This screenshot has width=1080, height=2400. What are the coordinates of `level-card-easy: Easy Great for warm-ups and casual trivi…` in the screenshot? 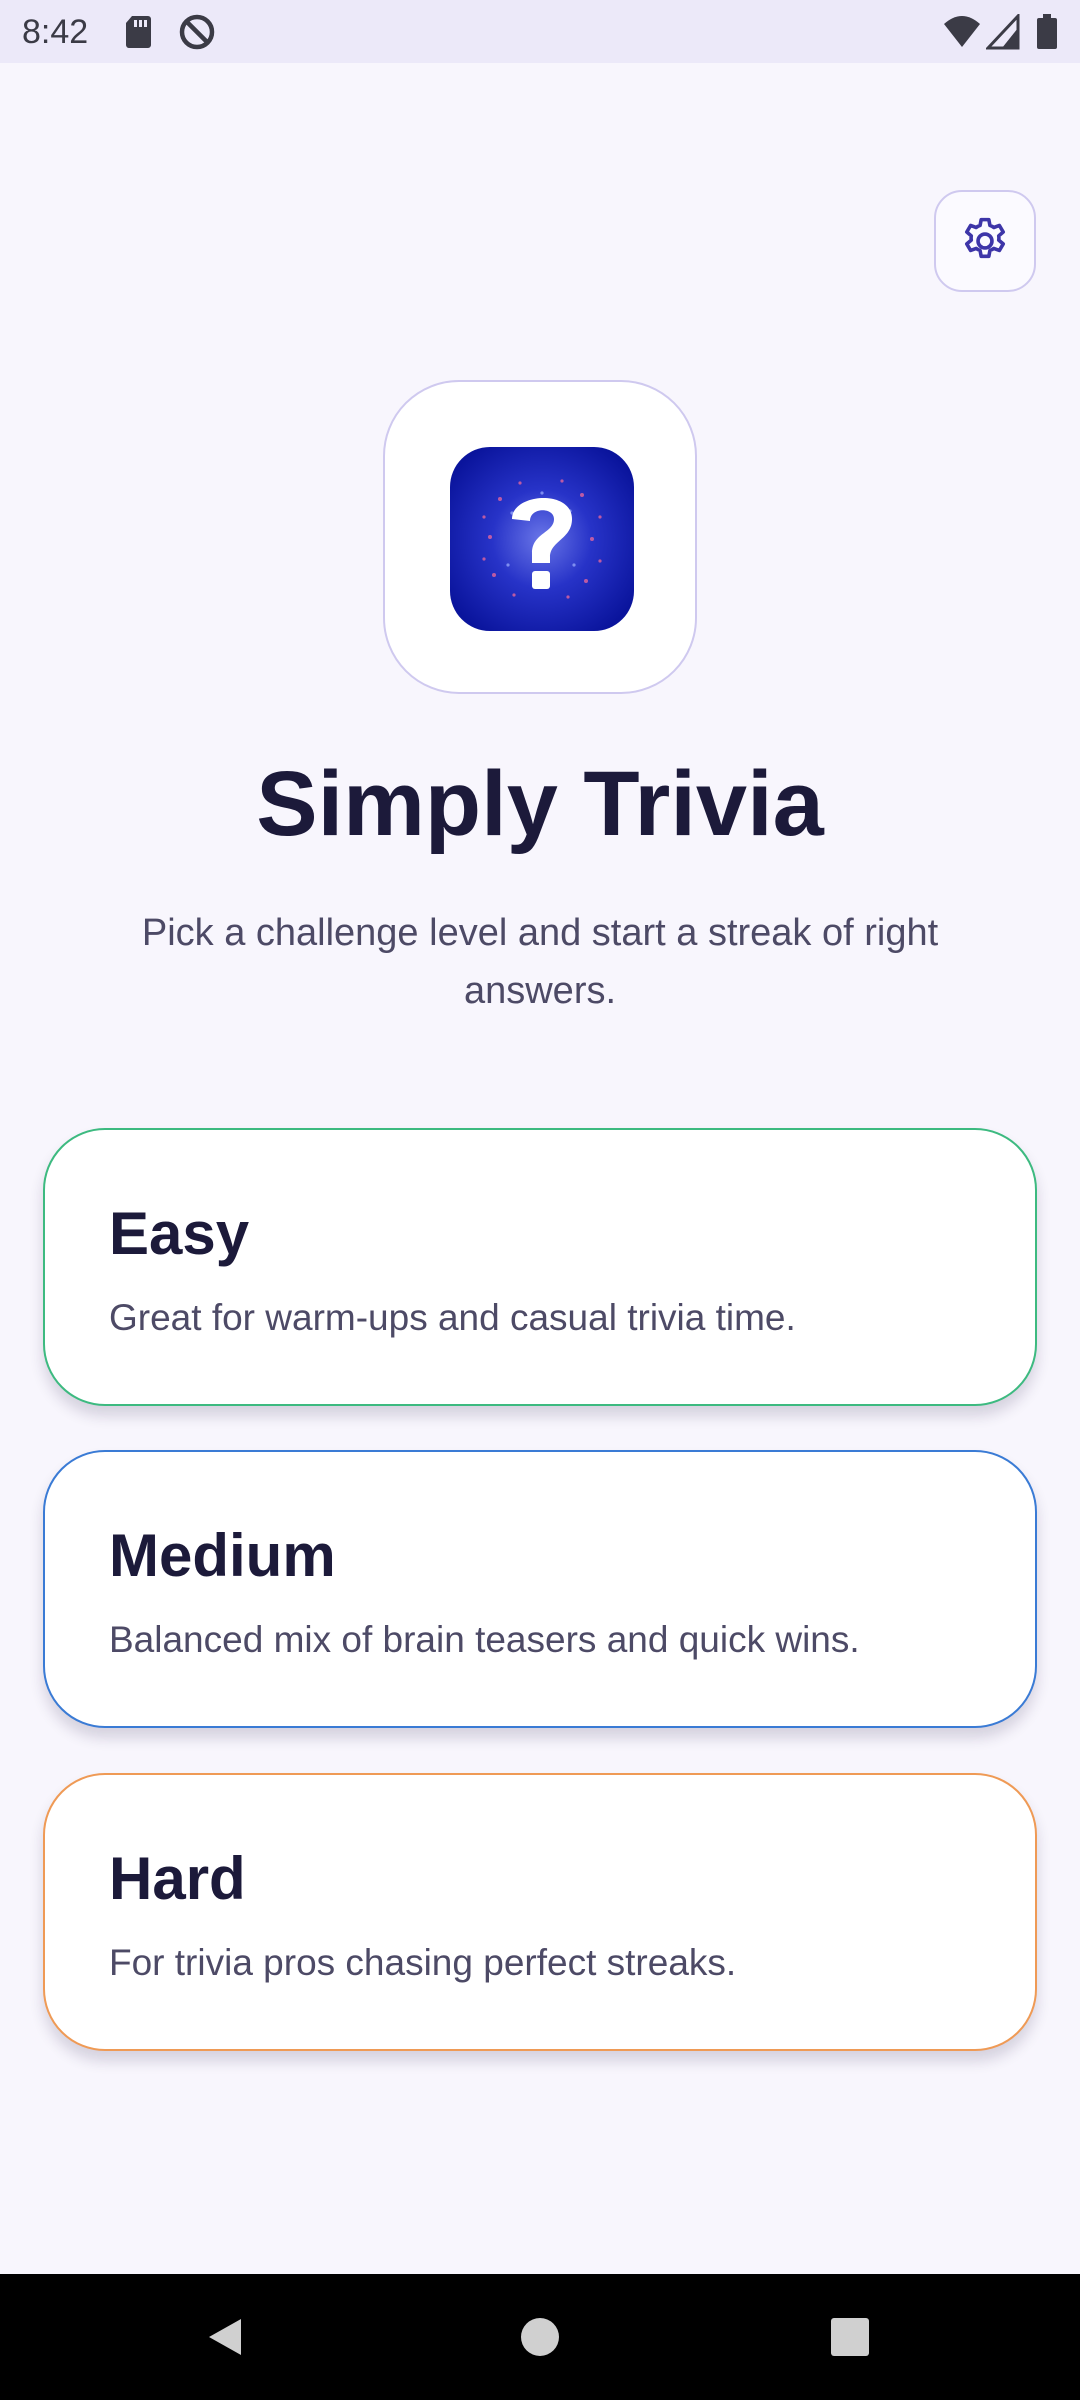 It's located at (540, 1267).